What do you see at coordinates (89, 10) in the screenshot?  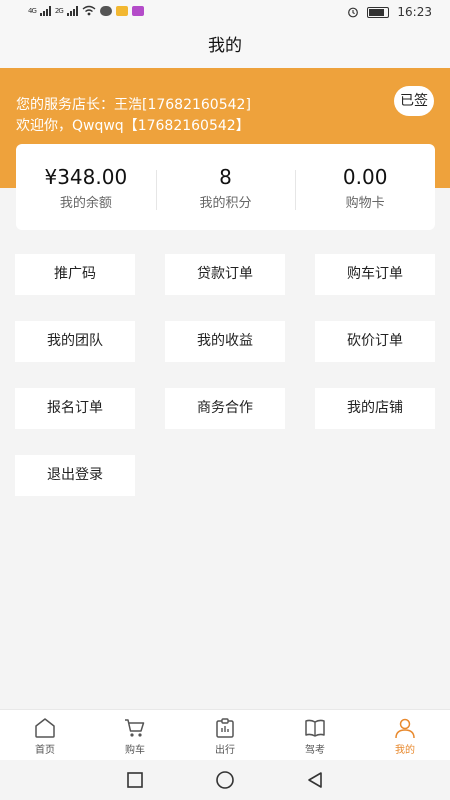 I see `wifi-icon` at bounding box center [89, 10].